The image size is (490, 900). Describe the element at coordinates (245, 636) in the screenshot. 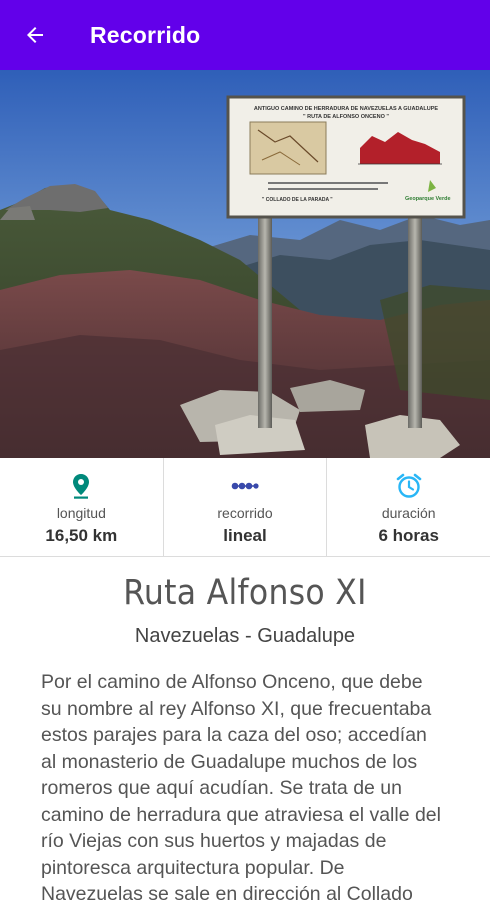

I see `route-subtitle: Navezuelas - Guadalupe` at that location.